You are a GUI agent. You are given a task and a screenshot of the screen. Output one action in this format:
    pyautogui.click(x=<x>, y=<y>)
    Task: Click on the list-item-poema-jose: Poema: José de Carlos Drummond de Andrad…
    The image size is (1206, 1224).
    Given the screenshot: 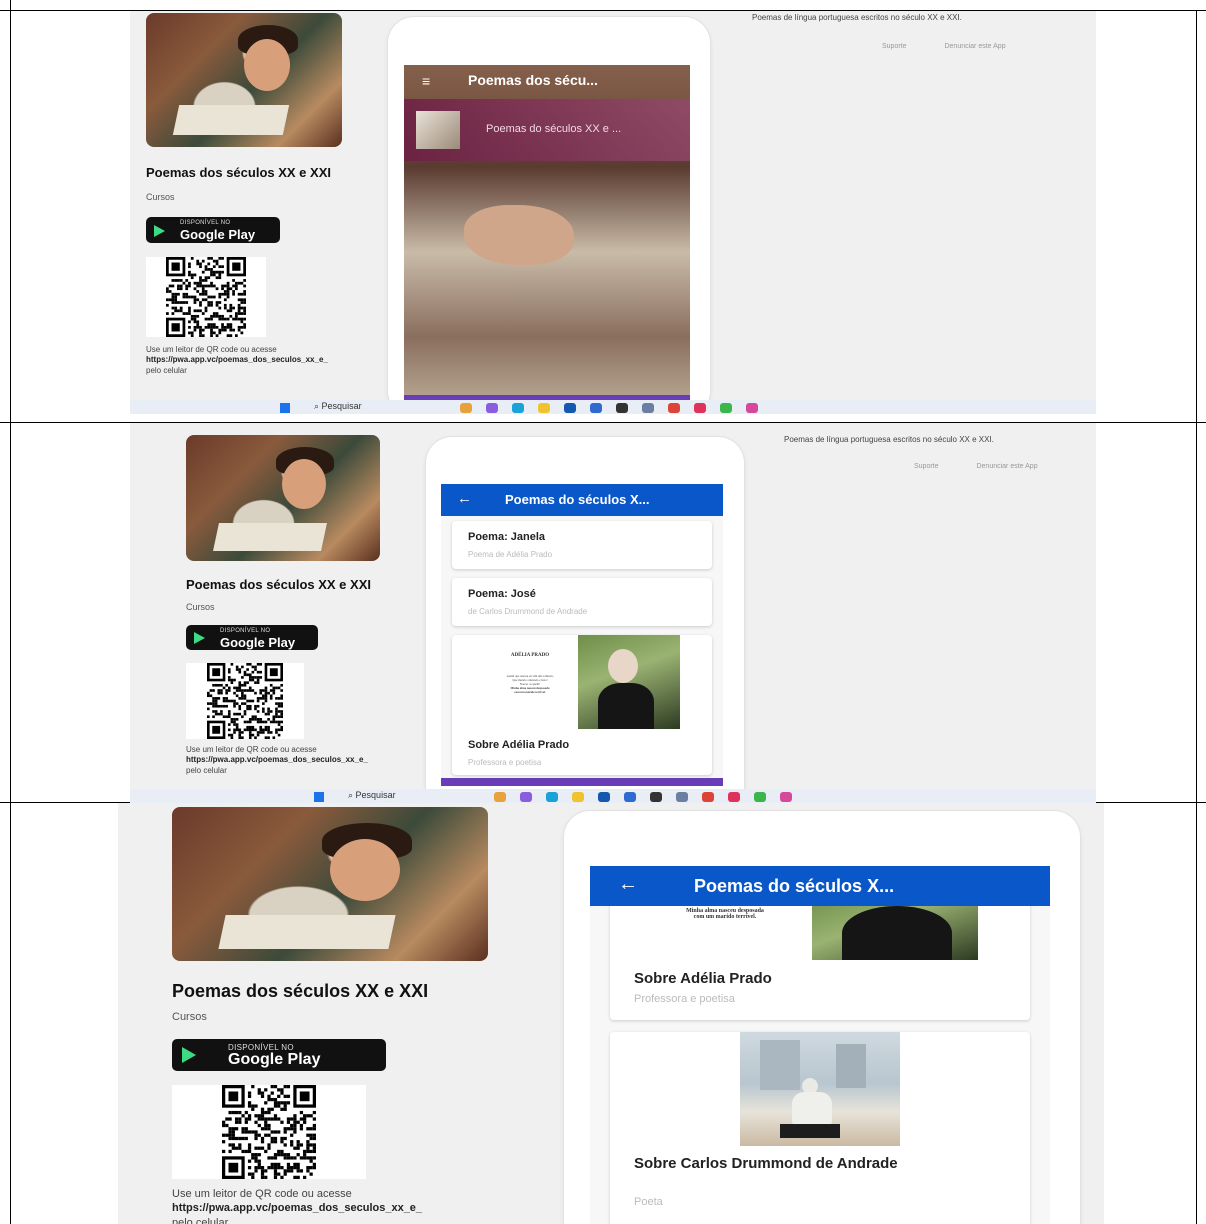 What is the action you would take?
    pyautogui.click(x=582, y=602)
    